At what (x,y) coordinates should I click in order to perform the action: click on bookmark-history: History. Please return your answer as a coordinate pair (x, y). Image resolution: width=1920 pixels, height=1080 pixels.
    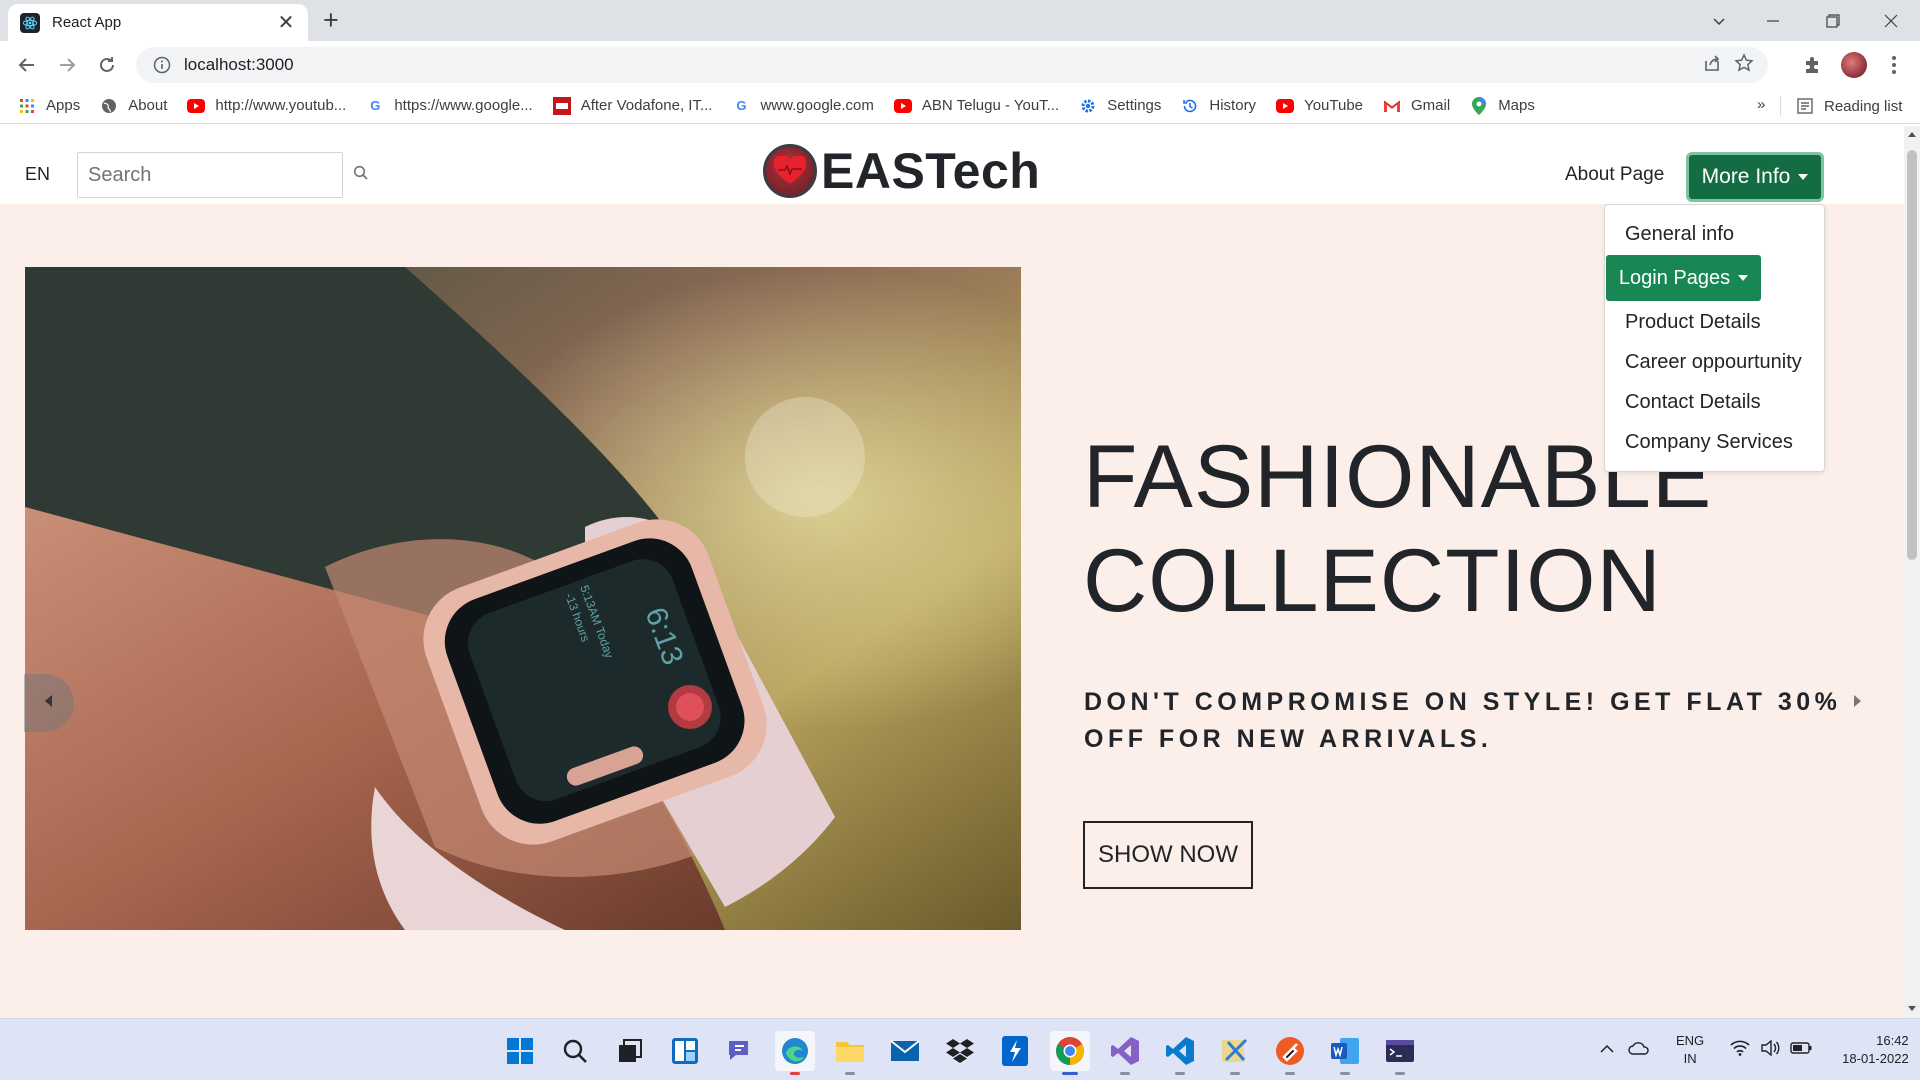
    Looking at the image, I should click on (1218, 106).